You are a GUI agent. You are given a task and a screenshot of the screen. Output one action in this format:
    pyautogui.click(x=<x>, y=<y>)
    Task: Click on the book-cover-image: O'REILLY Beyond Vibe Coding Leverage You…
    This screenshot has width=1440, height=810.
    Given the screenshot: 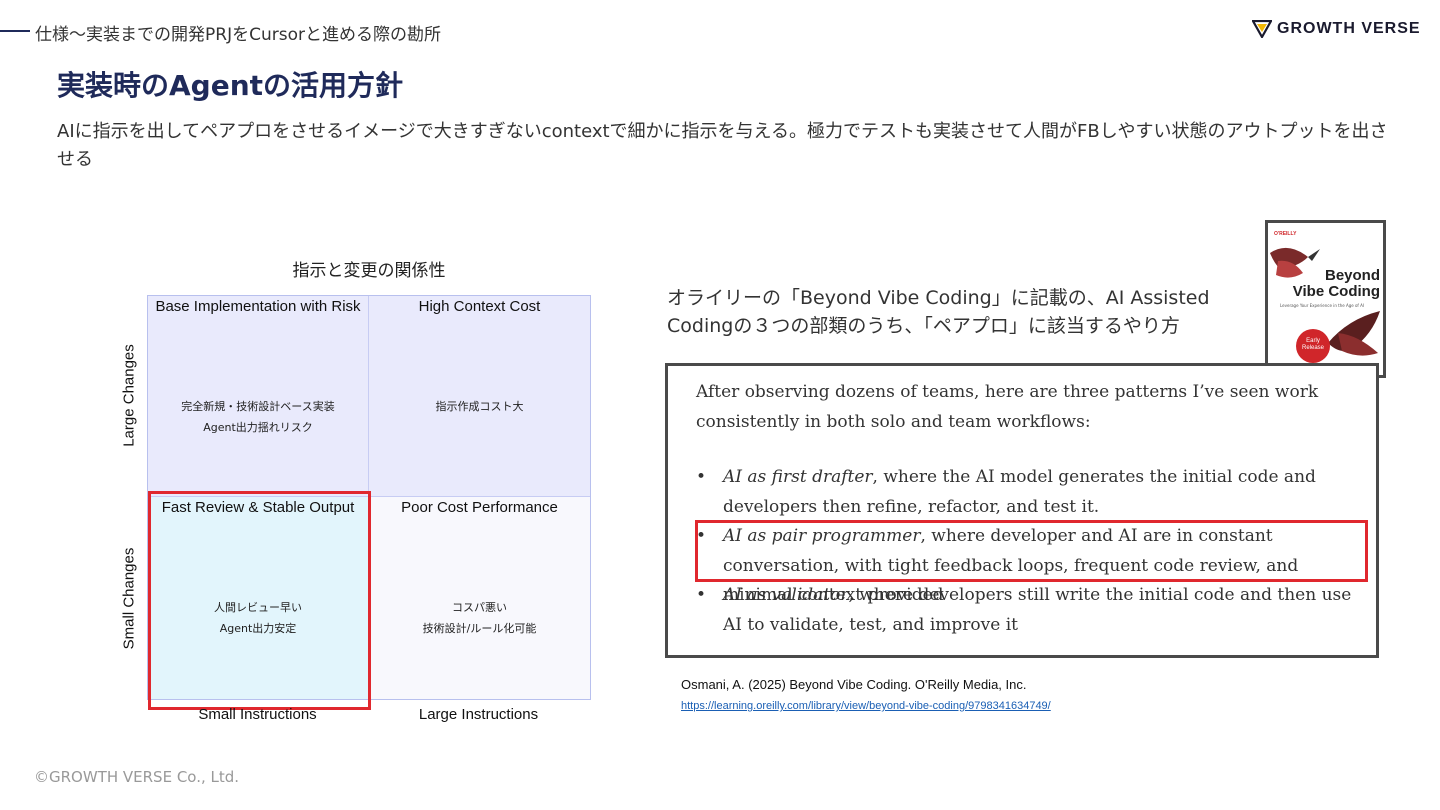 What is the action you would take?
    pyautogui.click(x=1325, y=299)
    